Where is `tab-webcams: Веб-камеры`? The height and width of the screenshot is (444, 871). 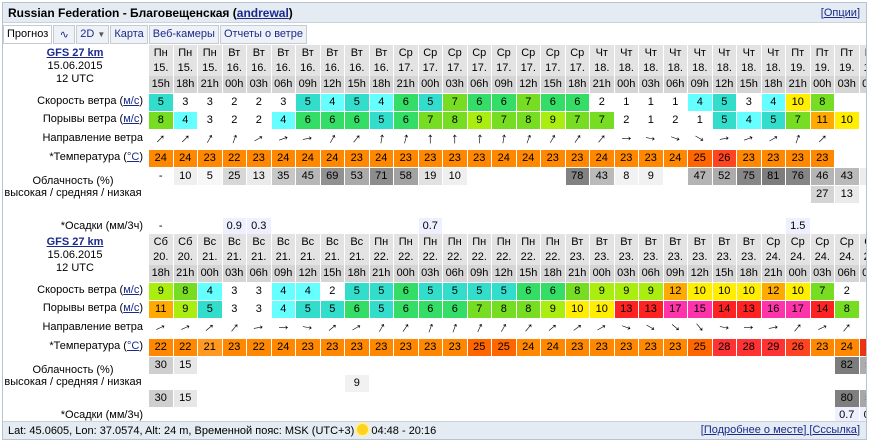
tab-webcams: Веб-камеры is located at coordinates (183, 34).